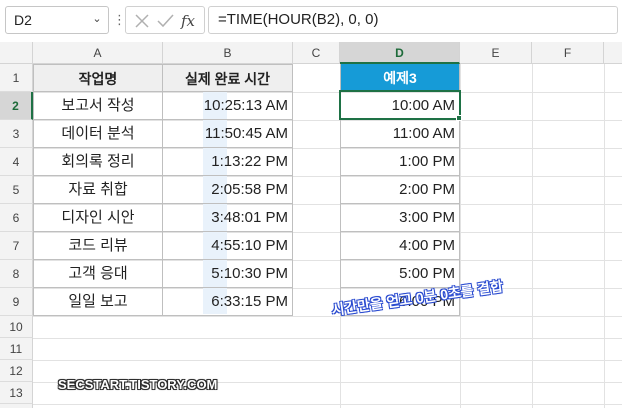 The height and width of the screenshot is (408, 622). I want to click on row-header: 1, so click(16, 78).